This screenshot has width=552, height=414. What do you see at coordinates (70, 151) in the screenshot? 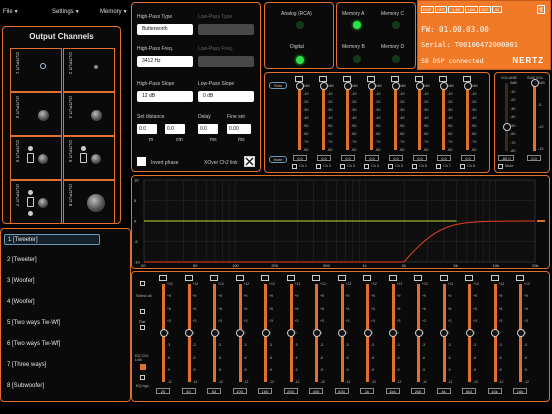
I see `output-label: OUTPUT 6` at bounding box center [70, 151].